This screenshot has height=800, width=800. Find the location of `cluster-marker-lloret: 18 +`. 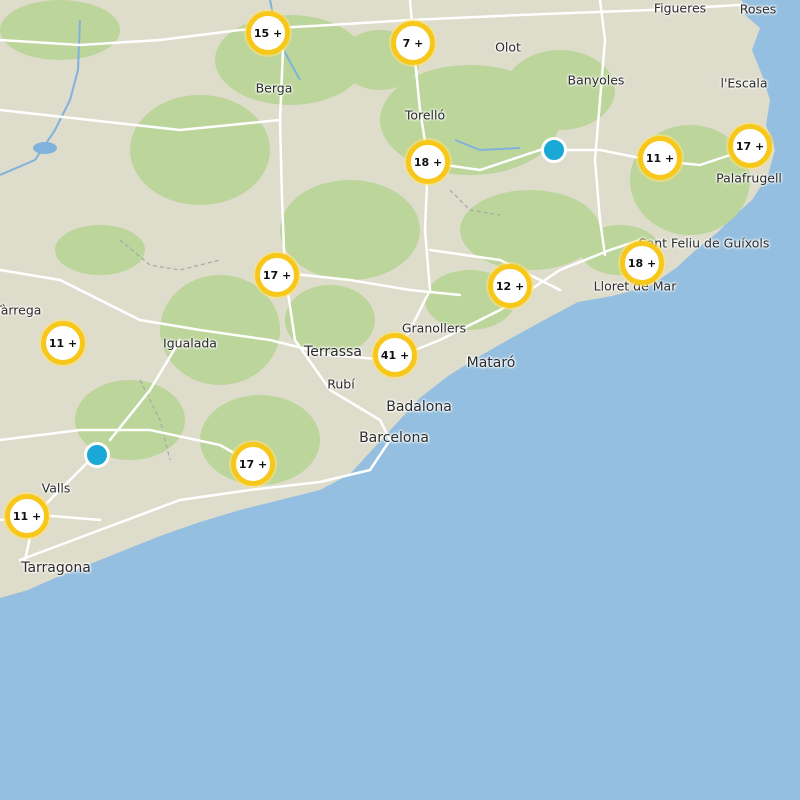

cluster-marker-lloret: 18 + is located at coordinates (642, 263).